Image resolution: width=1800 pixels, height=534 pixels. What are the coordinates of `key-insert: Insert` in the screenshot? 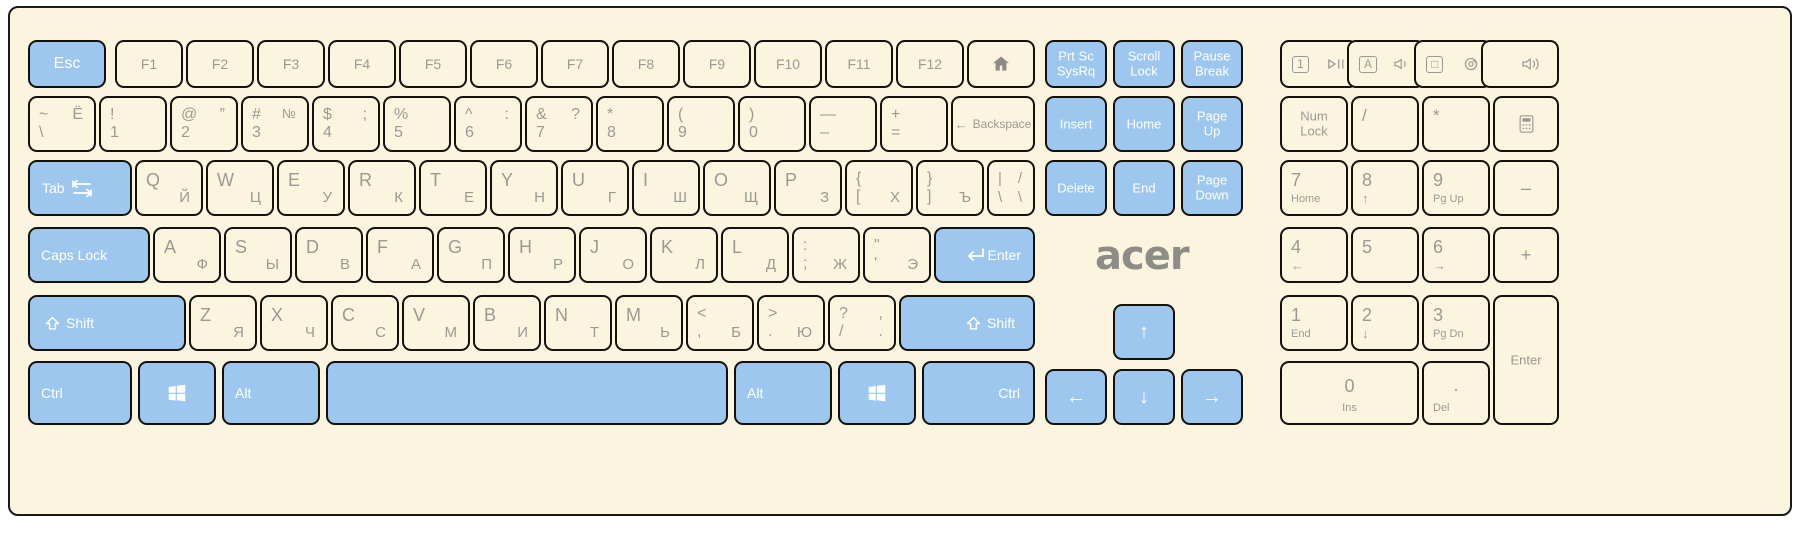 It's located at (1076, 124).